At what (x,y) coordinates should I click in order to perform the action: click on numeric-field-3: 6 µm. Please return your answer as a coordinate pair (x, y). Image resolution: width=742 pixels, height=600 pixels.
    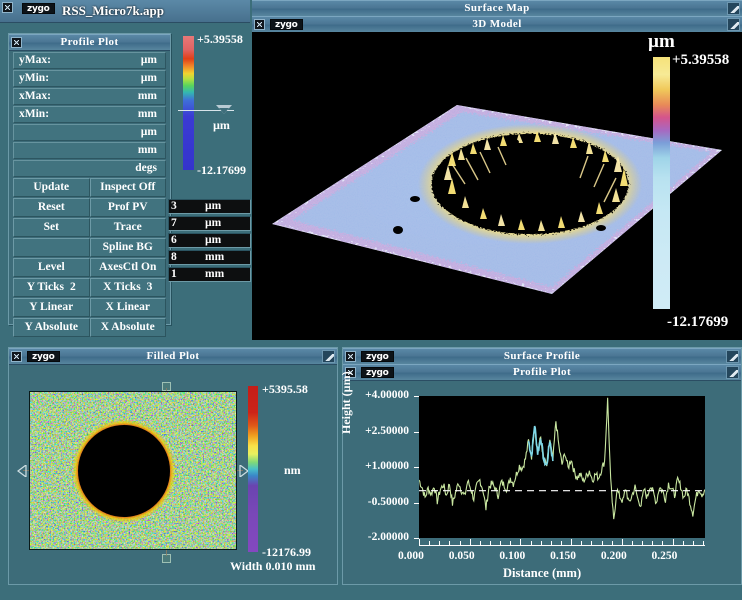
    Looking at the image, I should click on (209, 240).